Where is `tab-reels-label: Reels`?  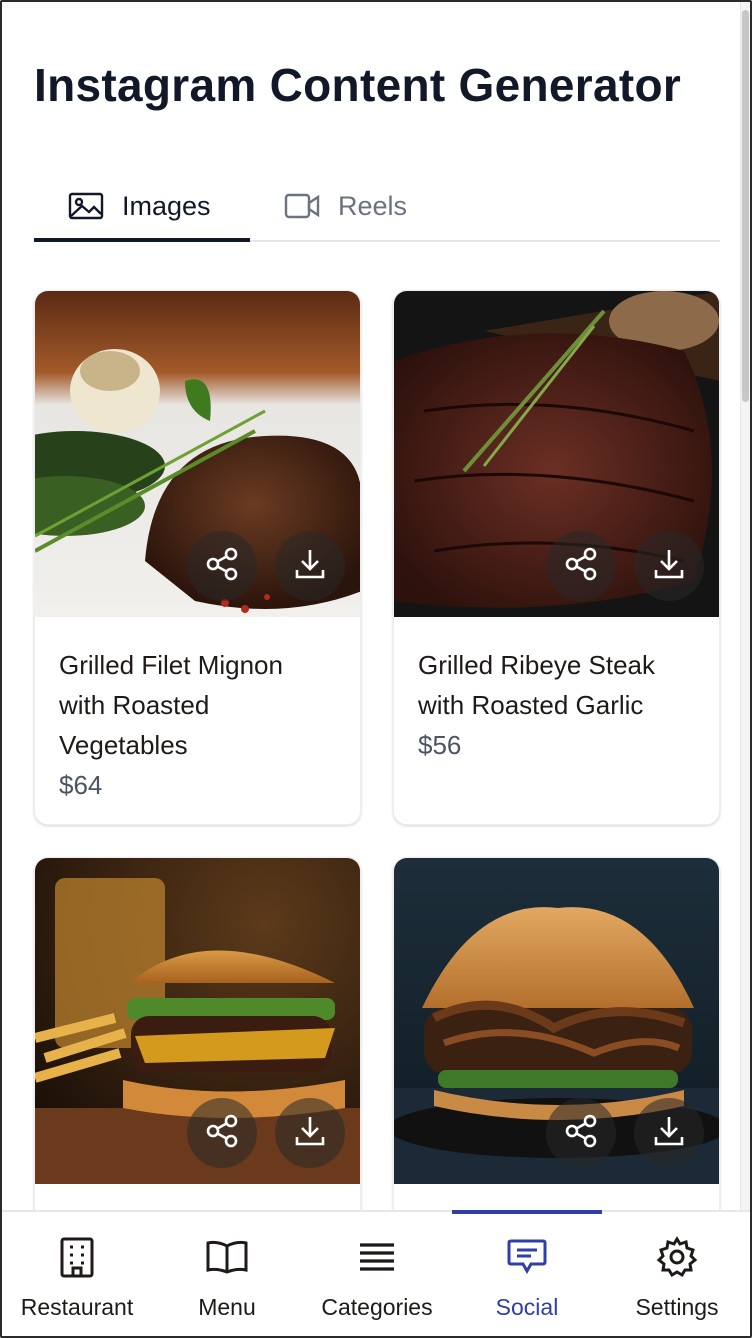
tab-reels-label: Reels is located at coordinates (373, 205).